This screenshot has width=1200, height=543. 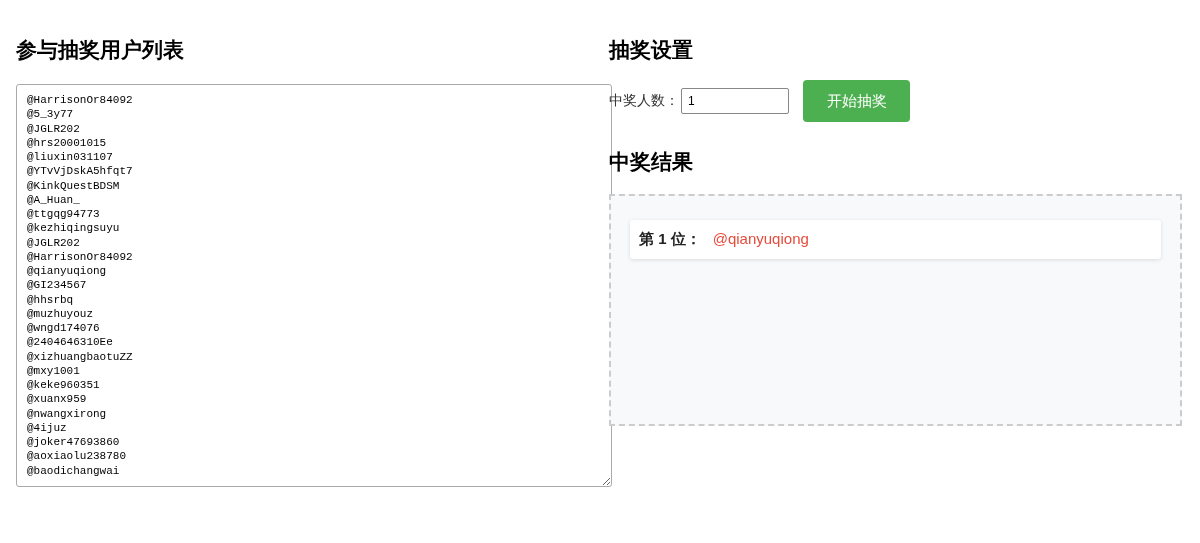 What do you see at coordinates (100, 50) in the screenshot?
I see `section-title: 参与抽奖用户列表` at bounding box center [100, 50].